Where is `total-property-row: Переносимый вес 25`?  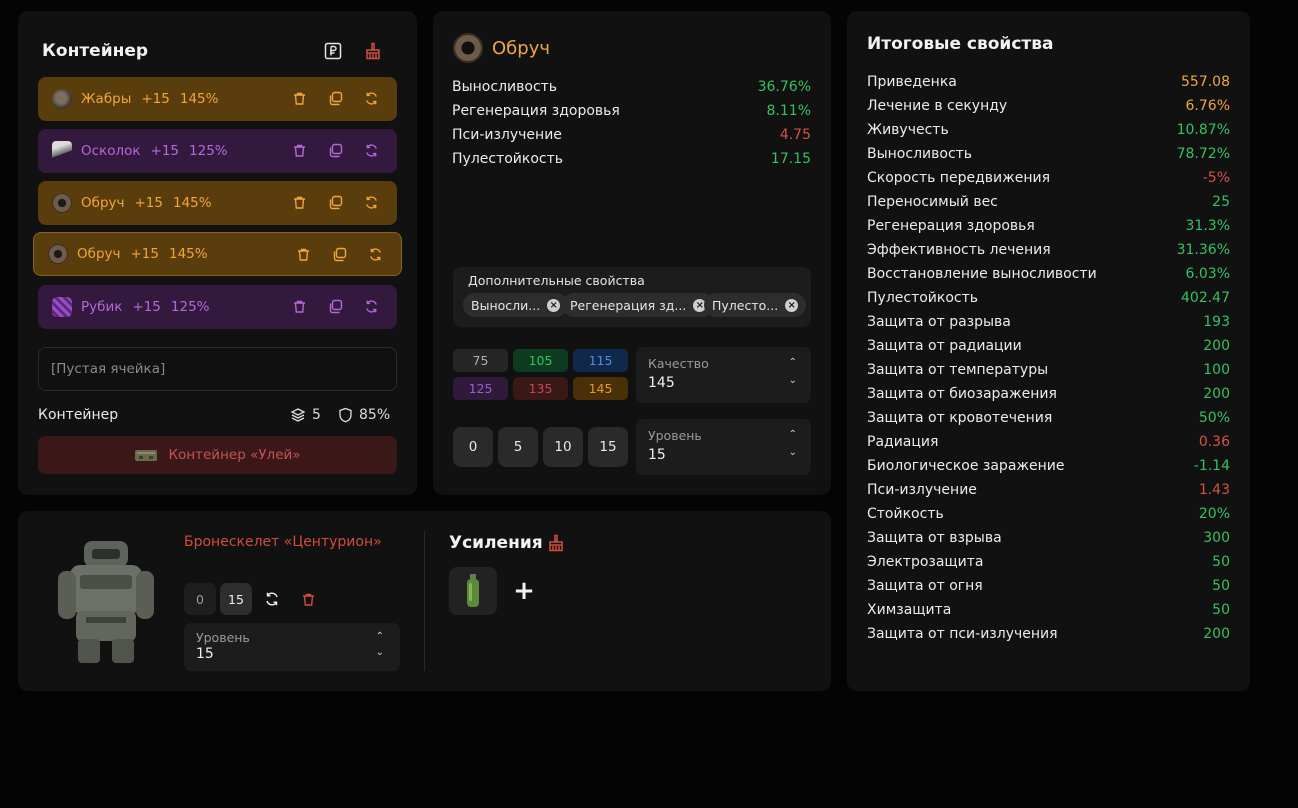
total-property-row: Переносимый вес 25 is located at coordinates (1048, 206).